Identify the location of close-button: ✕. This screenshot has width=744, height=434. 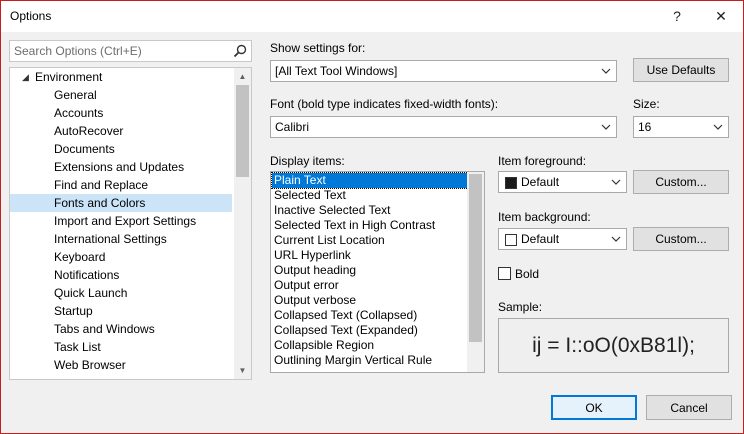
(721, 16).